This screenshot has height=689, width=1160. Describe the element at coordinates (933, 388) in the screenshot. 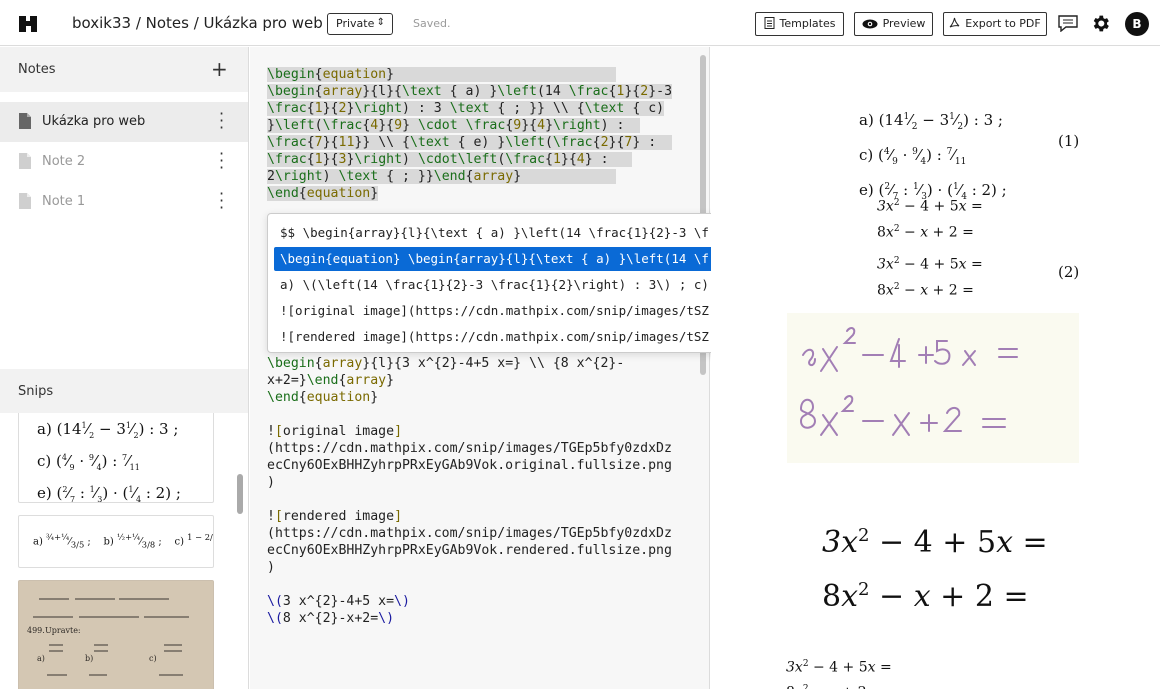

I see `original-image` at that location.